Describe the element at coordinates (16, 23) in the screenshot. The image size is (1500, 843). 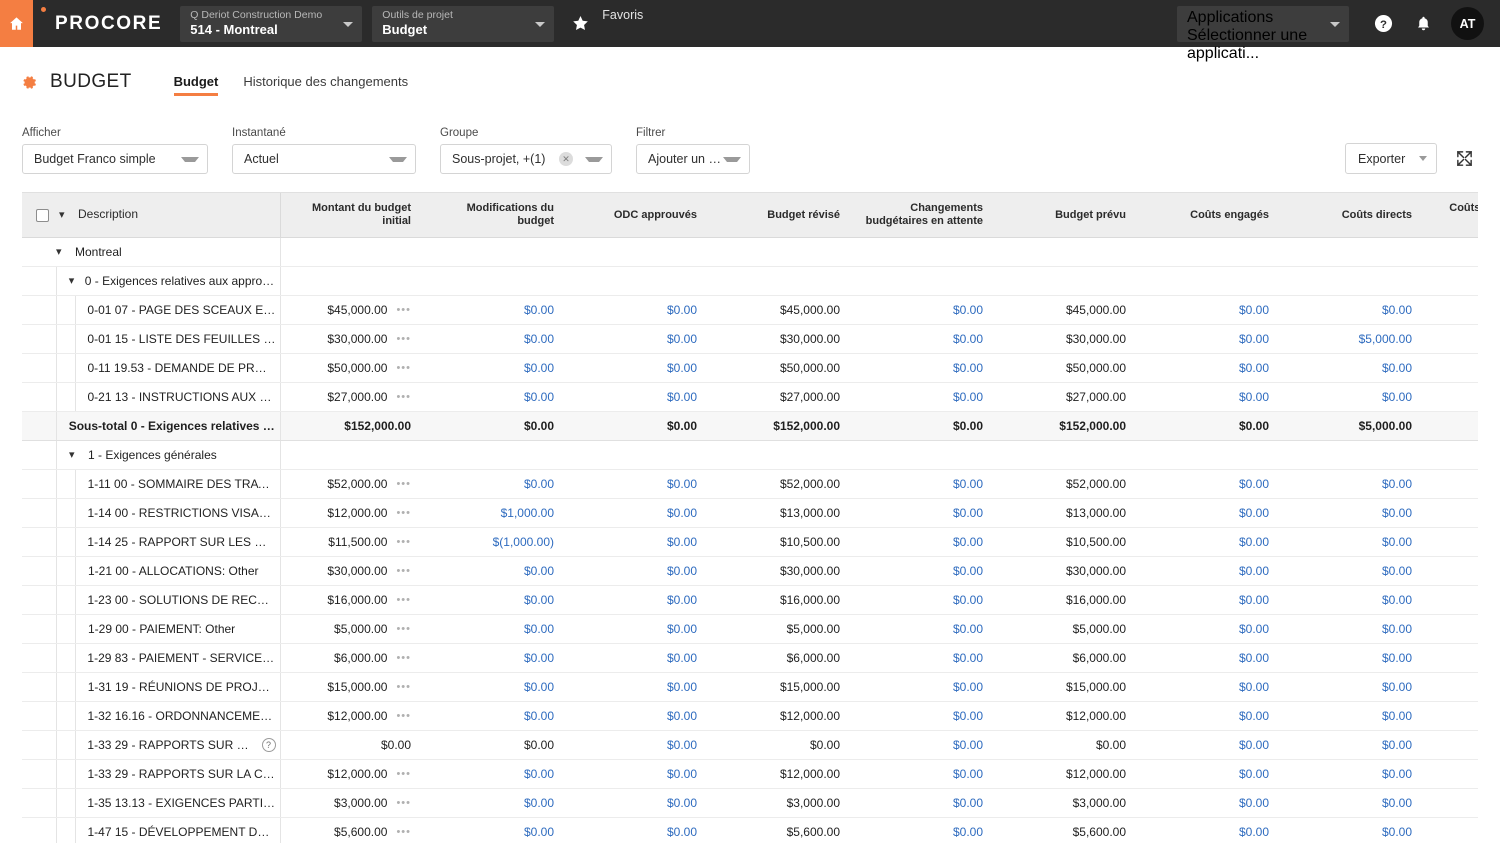
I see `home-icon` at that location.